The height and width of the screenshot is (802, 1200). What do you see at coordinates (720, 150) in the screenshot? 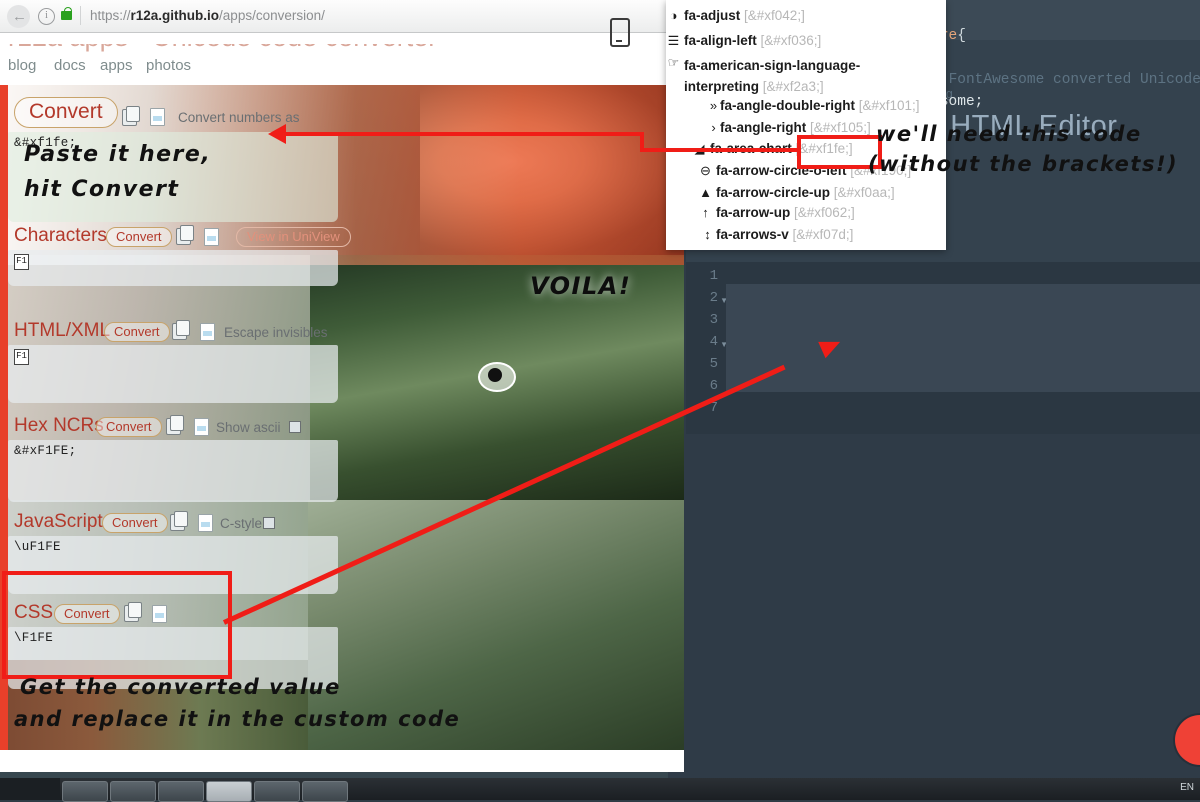
I see `annotation-arrow-shaft-top2` at bounding box center [720, 150].